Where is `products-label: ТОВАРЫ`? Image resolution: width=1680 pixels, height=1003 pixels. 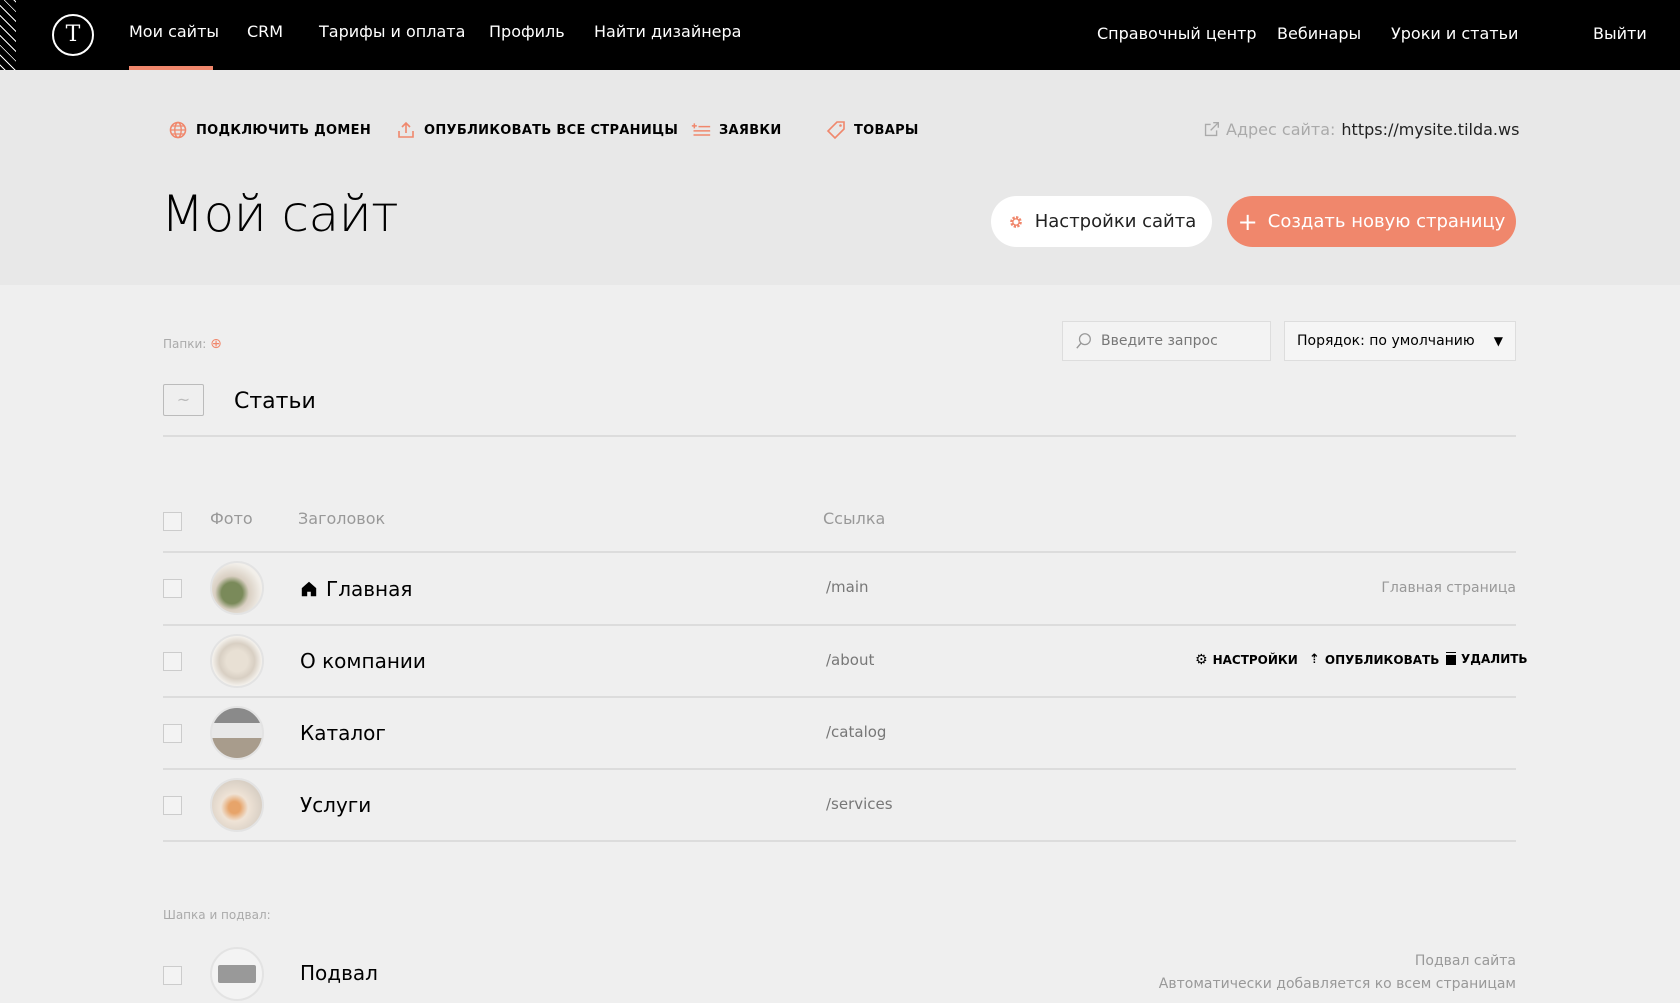
products-label: ТОВАРЫ is located at coordinates (886, 130).